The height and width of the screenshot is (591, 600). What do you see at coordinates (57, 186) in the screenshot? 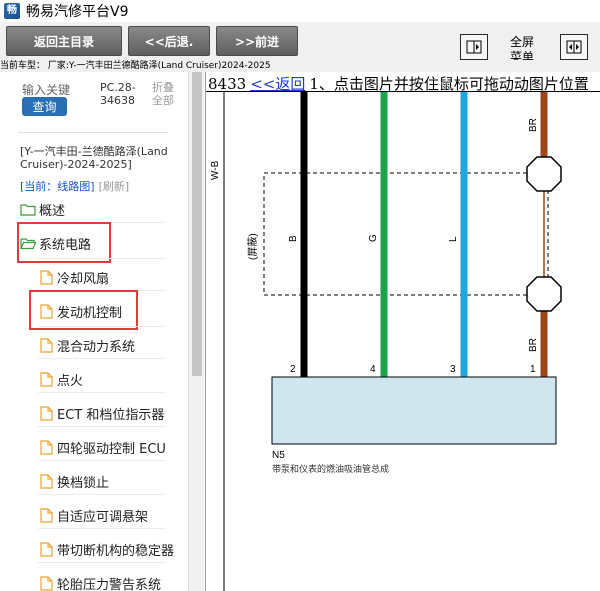
I see `current-view-label: [当前：线路图]` at bounding box center [57, 186].